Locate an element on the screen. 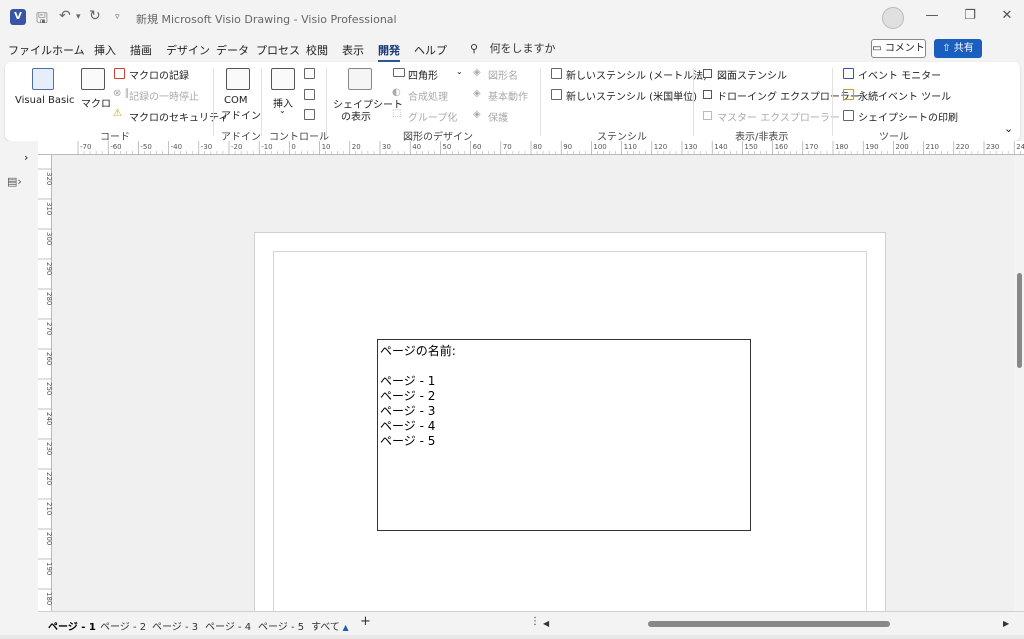 The height and width of the screenshot is (639, 1024). page-list-item: ページ - 2 is located at coordinates (408, 396).